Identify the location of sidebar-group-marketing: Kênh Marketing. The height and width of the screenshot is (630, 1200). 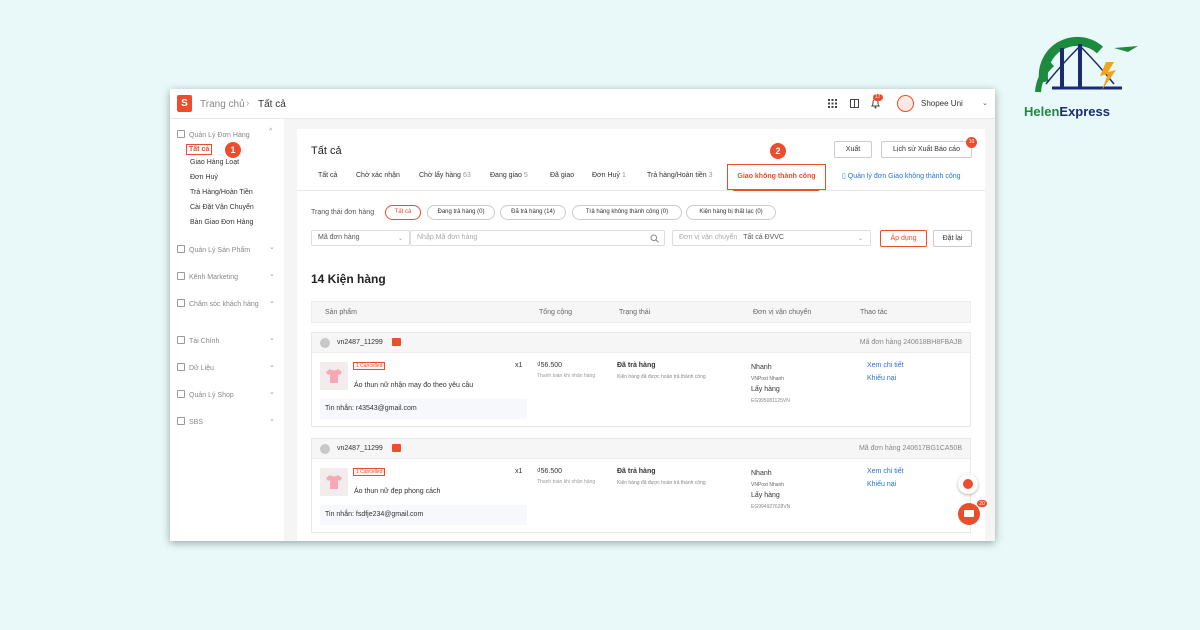
(207, 276).